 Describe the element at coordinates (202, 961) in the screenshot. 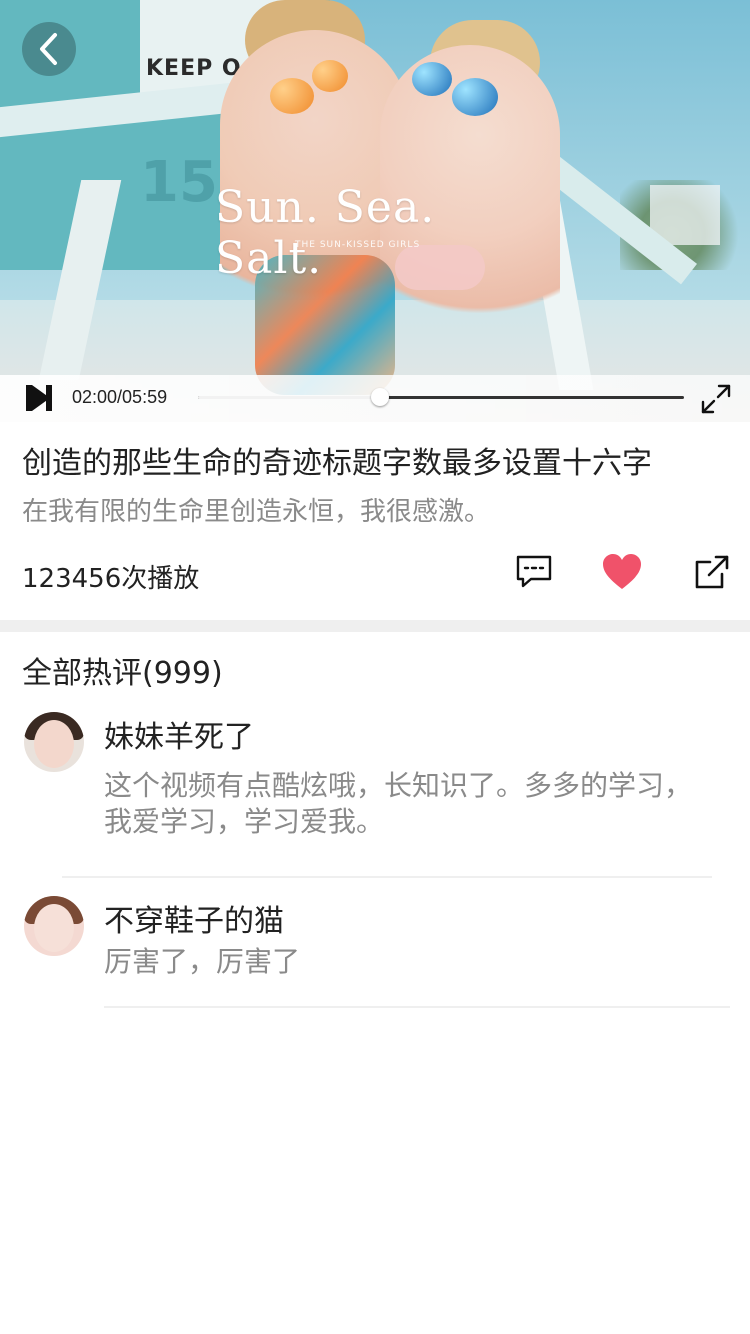

I see `comment-text: 厉害了，厉害了` at that location.